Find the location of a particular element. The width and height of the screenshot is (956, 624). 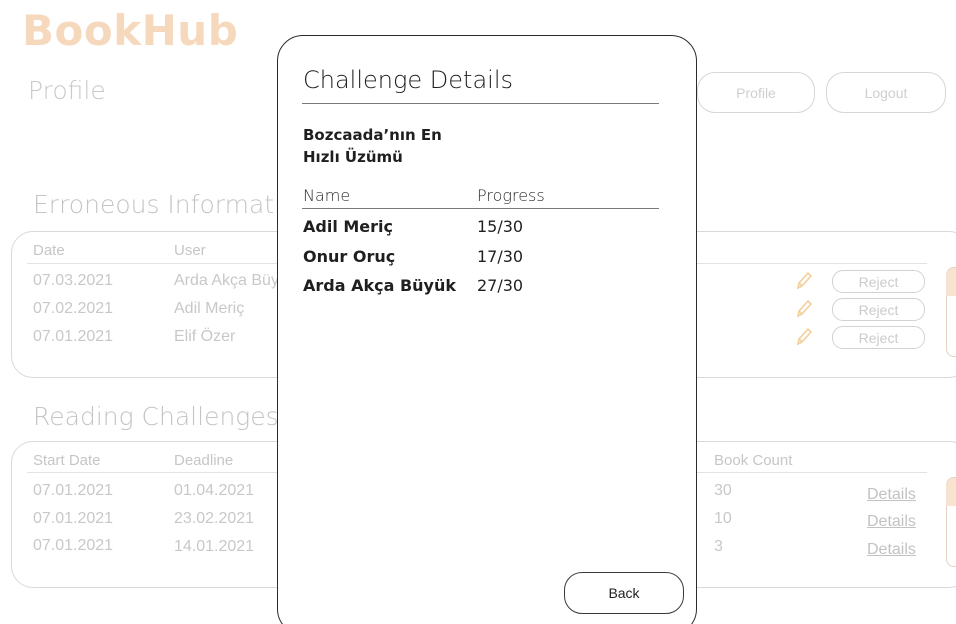

erroneous-section-title: Erroneous Information is located at coordinates (173, 204).